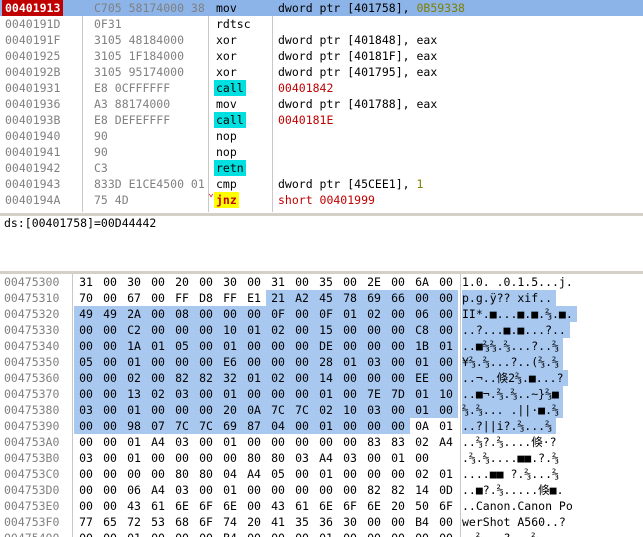  Describe the element at coordinates (350, 522) in the screenshot. I see `dump-byte: 30` at that location.